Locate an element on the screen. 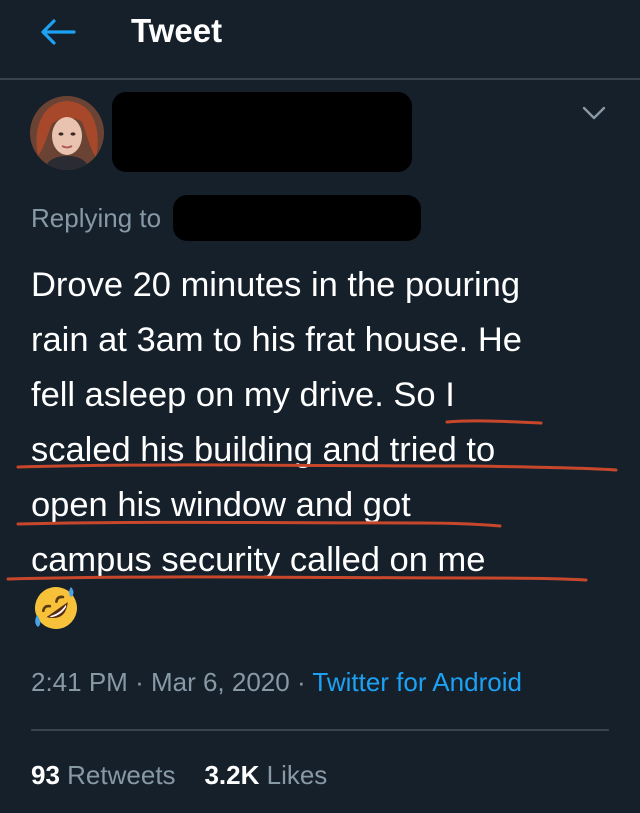  arrow-left-icon is located at coordinates (58, 32).